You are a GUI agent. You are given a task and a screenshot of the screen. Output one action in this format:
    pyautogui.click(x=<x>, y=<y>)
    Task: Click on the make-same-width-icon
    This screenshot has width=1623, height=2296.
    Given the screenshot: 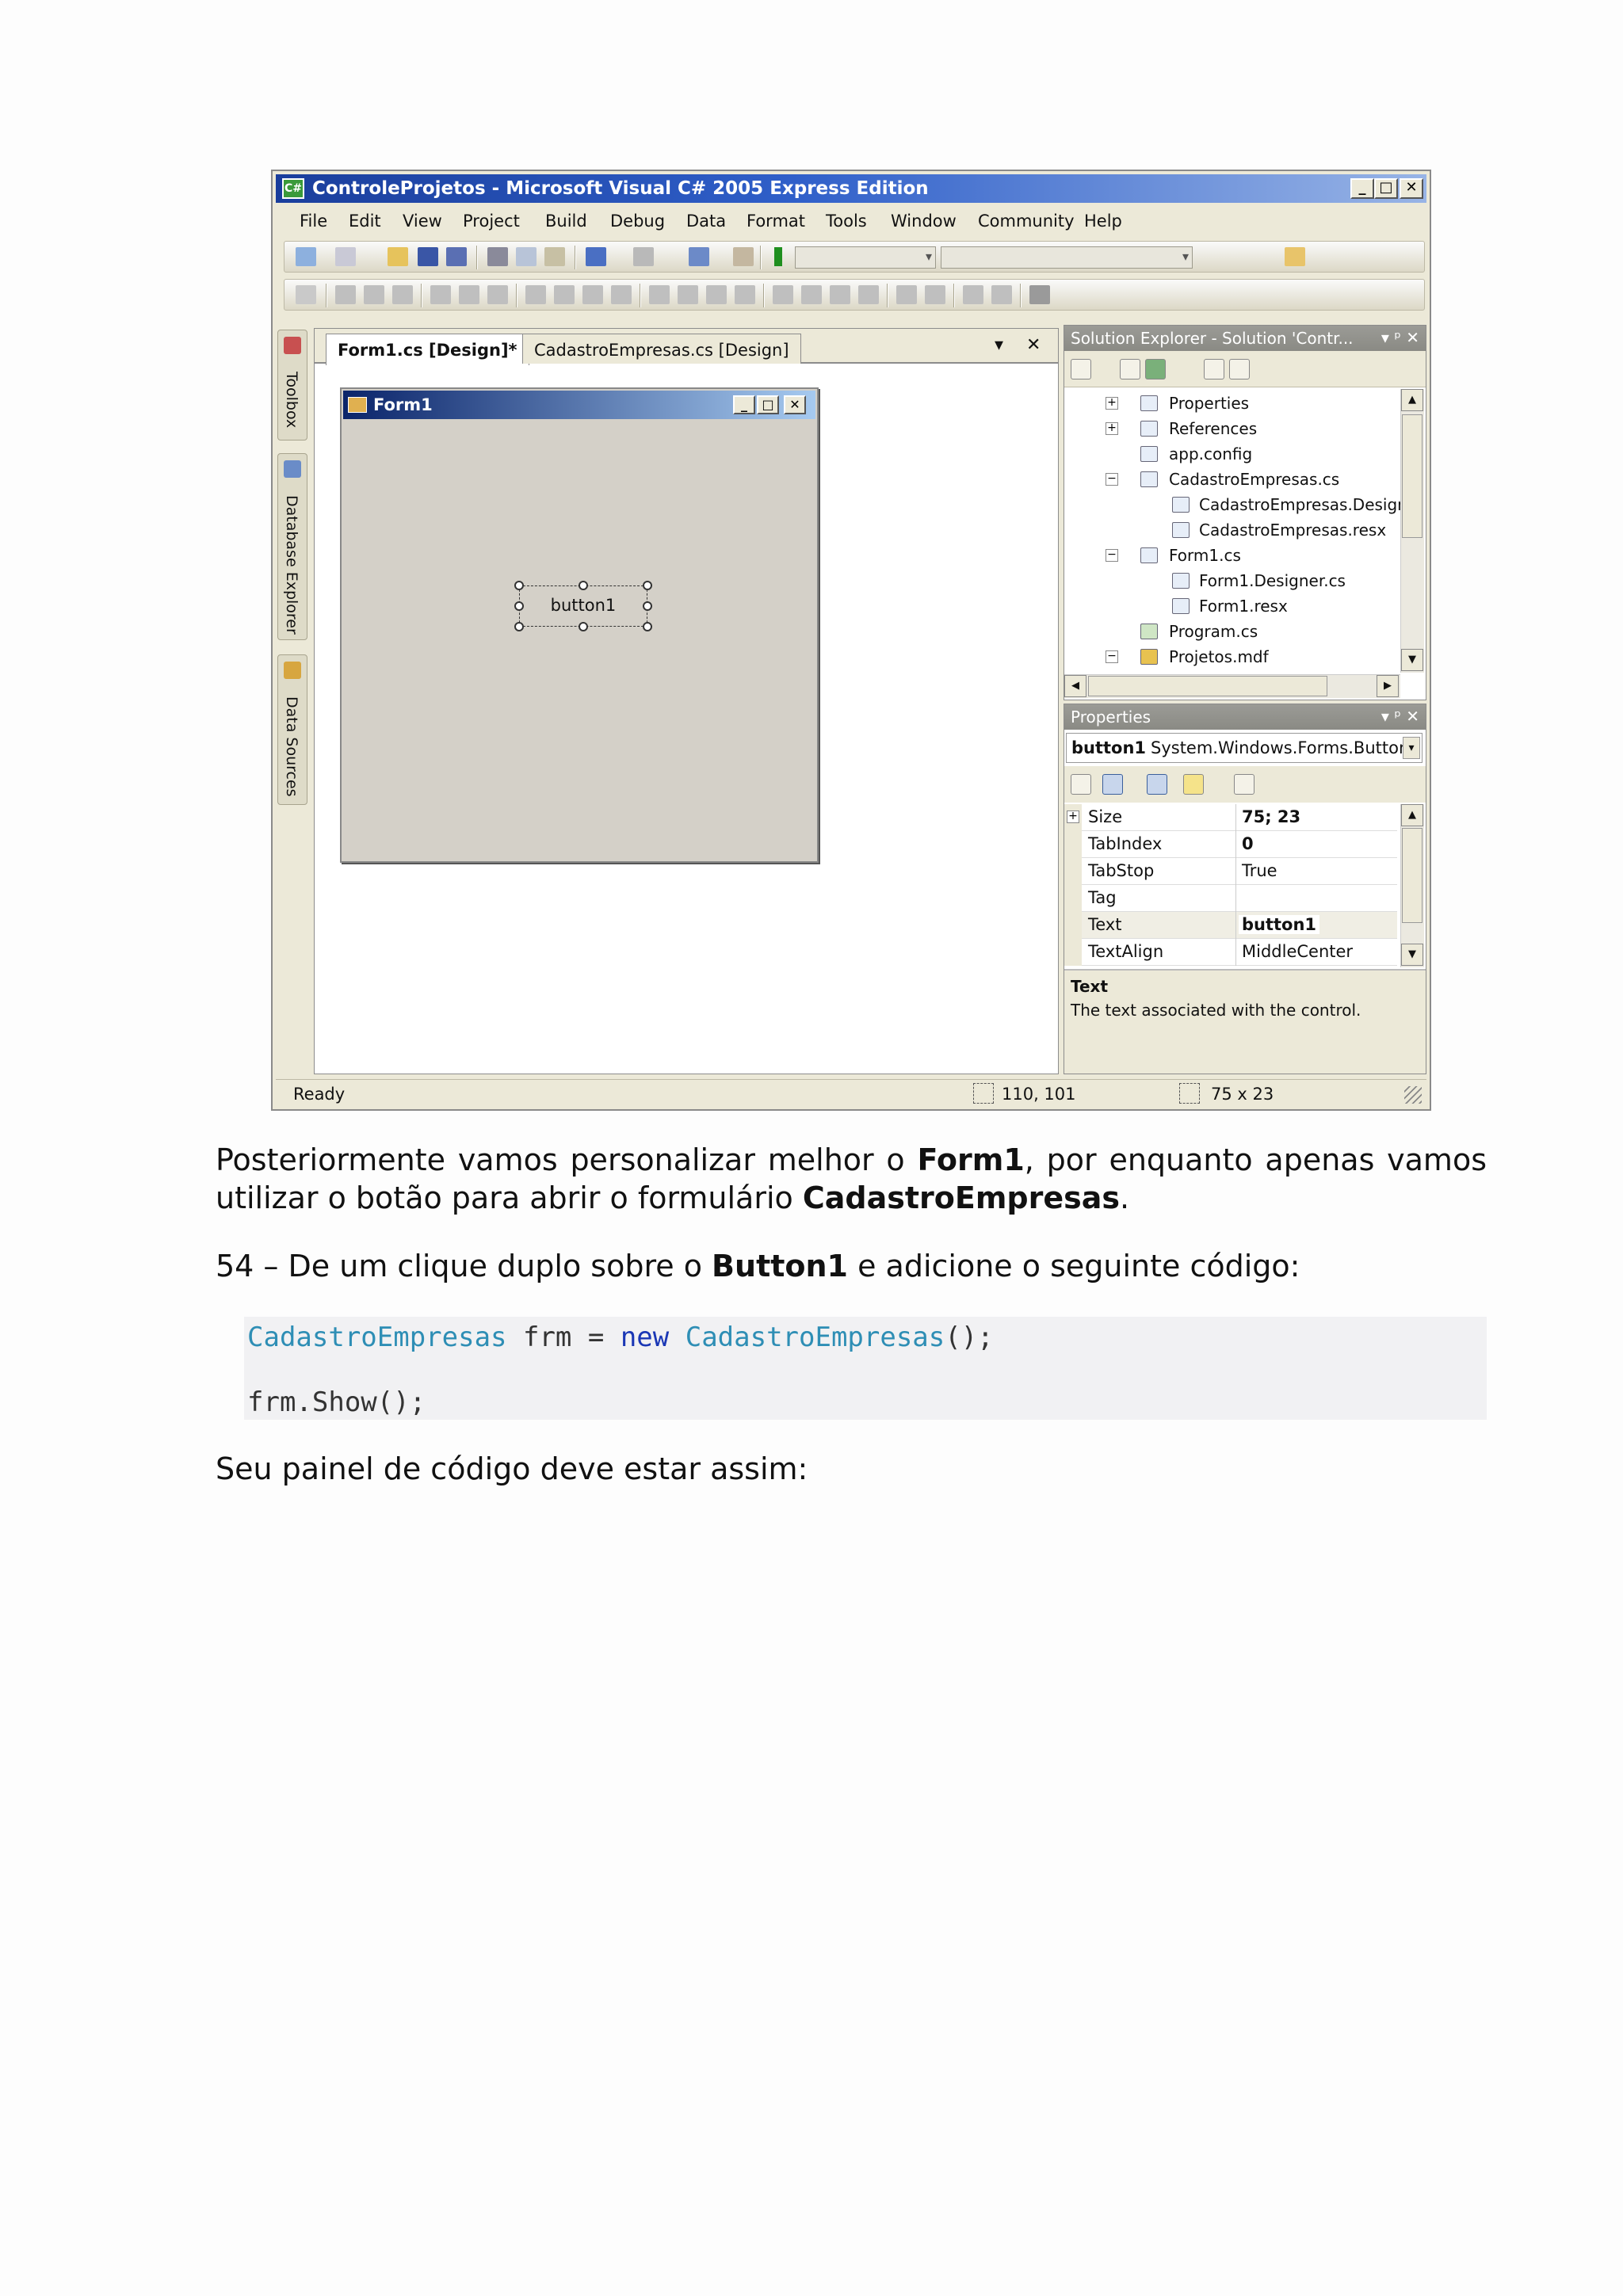 What is the action you would take?
    pyautogui.click(x=535, y=294)
    